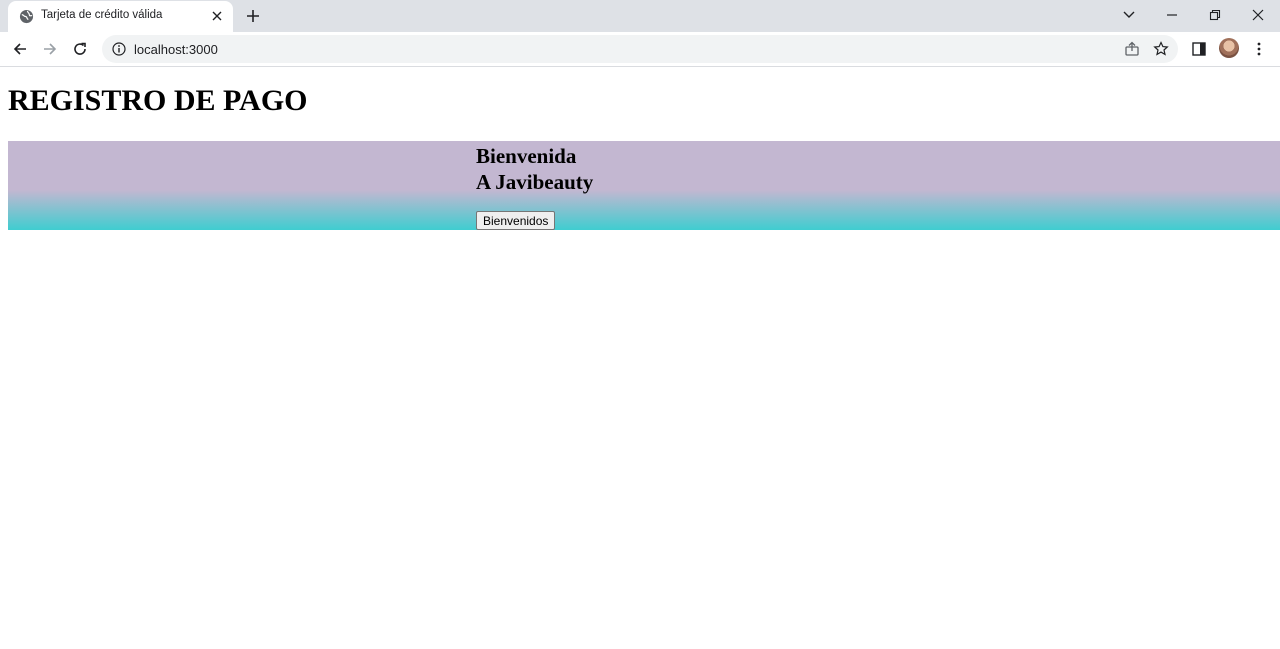  What do you see at coordinates (80, 49) in the screenshot?
I see `reload-icon` at bounding box center [80, 49].